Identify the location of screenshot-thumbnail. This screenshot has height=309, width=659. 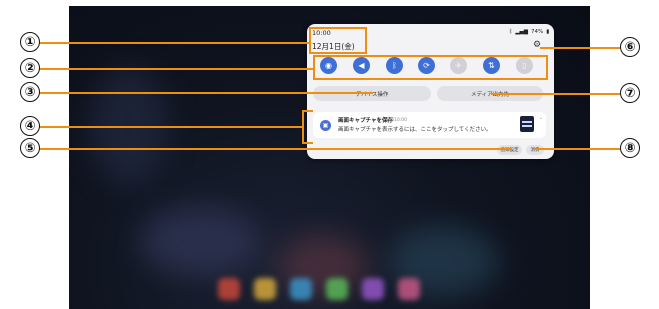
(527, 124).